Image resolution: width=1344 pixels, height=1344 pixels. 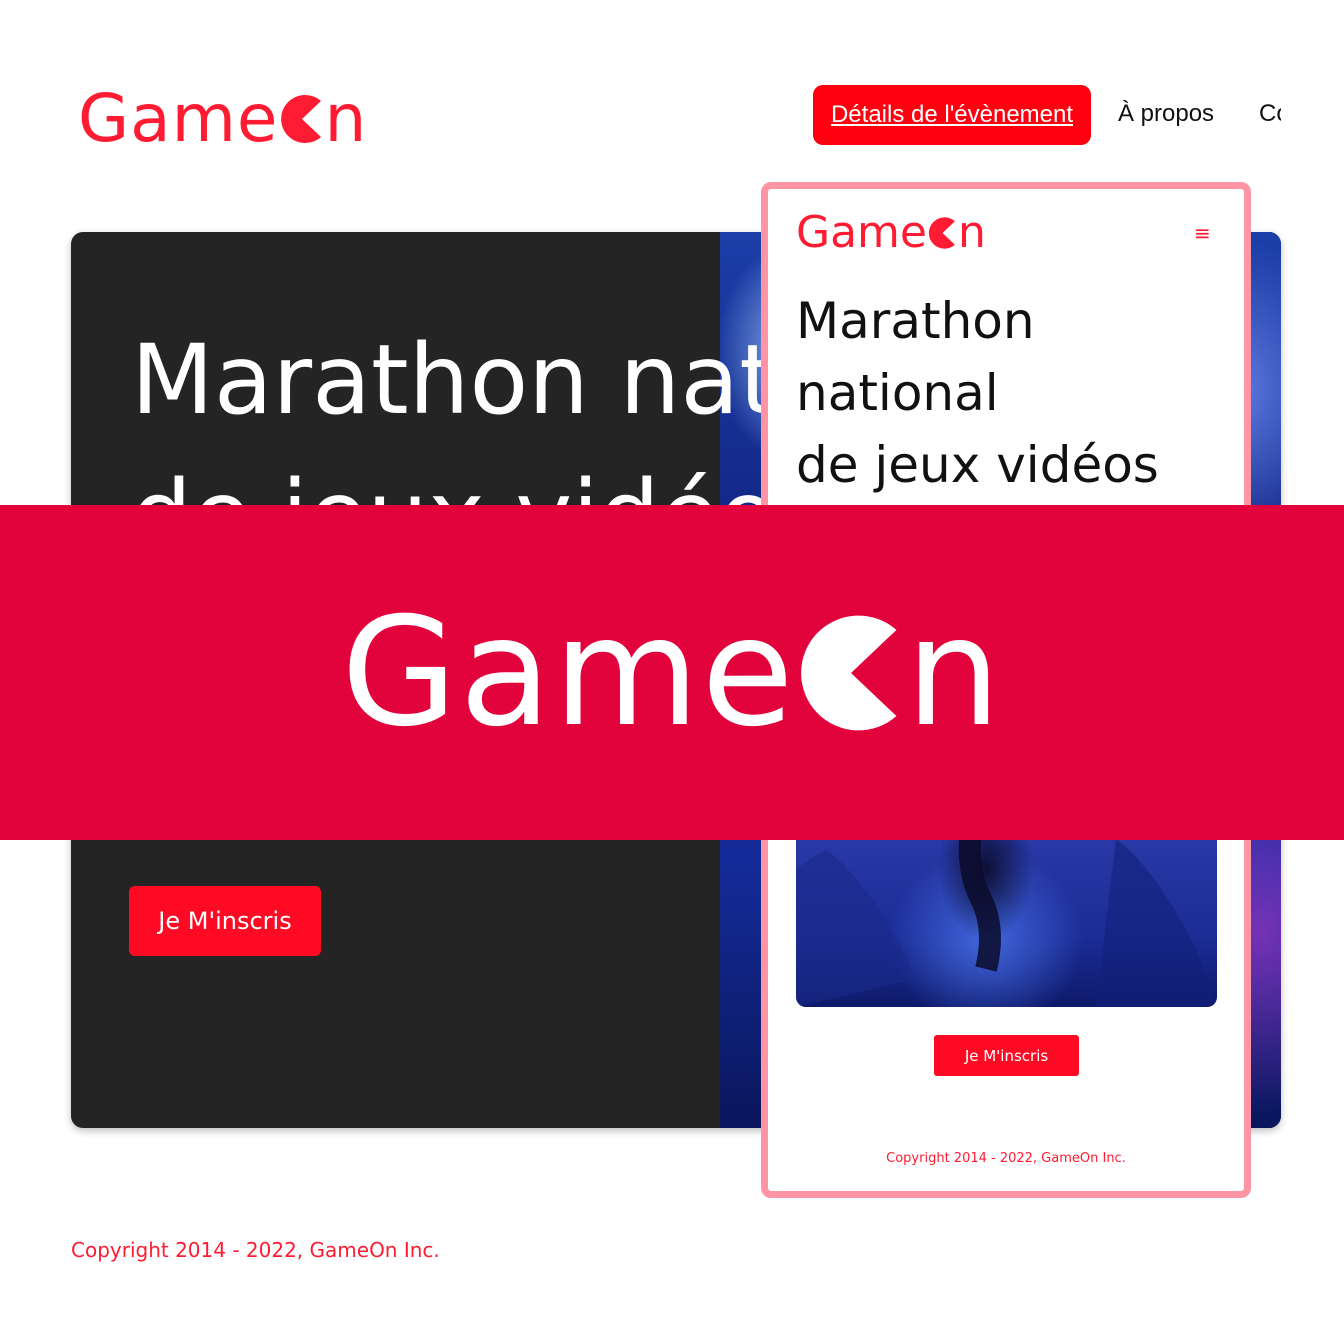 I want to click on mobile-footer-copyright: Copyright 2014 - 2022, GameOn Inc., so click(x=1006, y=1158).